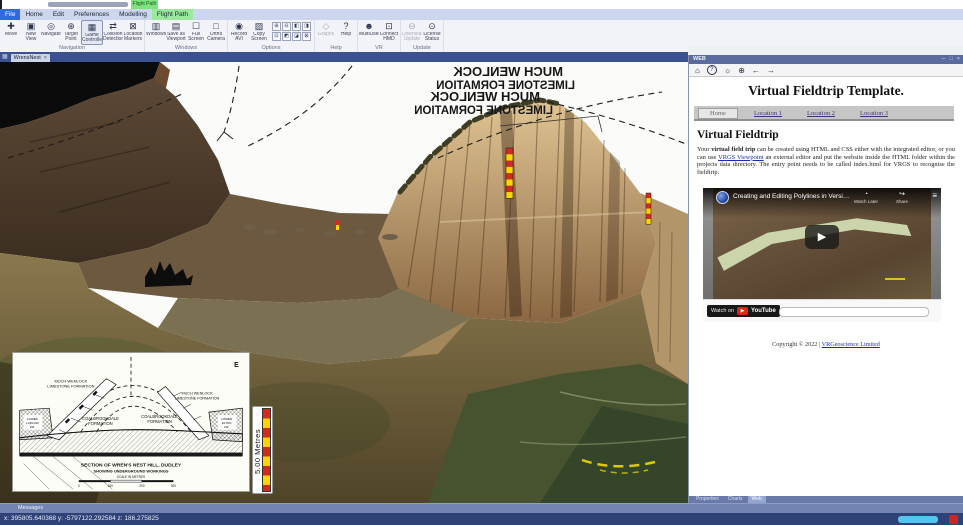  Describe the element at coordinates (854, 312) in the screenshot. I see `video-seek-bar` at that location.